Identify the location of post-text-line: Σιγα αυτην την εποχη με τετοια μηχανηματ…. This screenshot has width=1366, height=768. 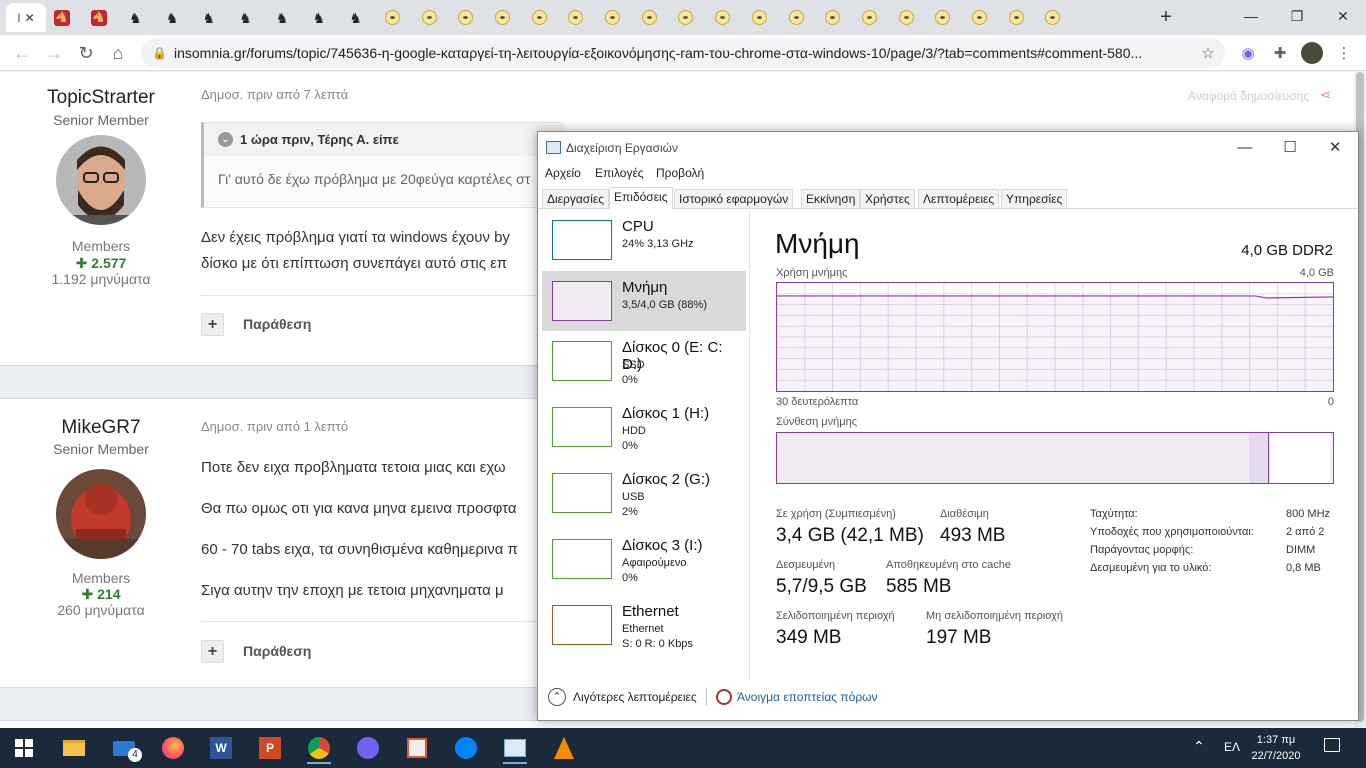
(352, 590).